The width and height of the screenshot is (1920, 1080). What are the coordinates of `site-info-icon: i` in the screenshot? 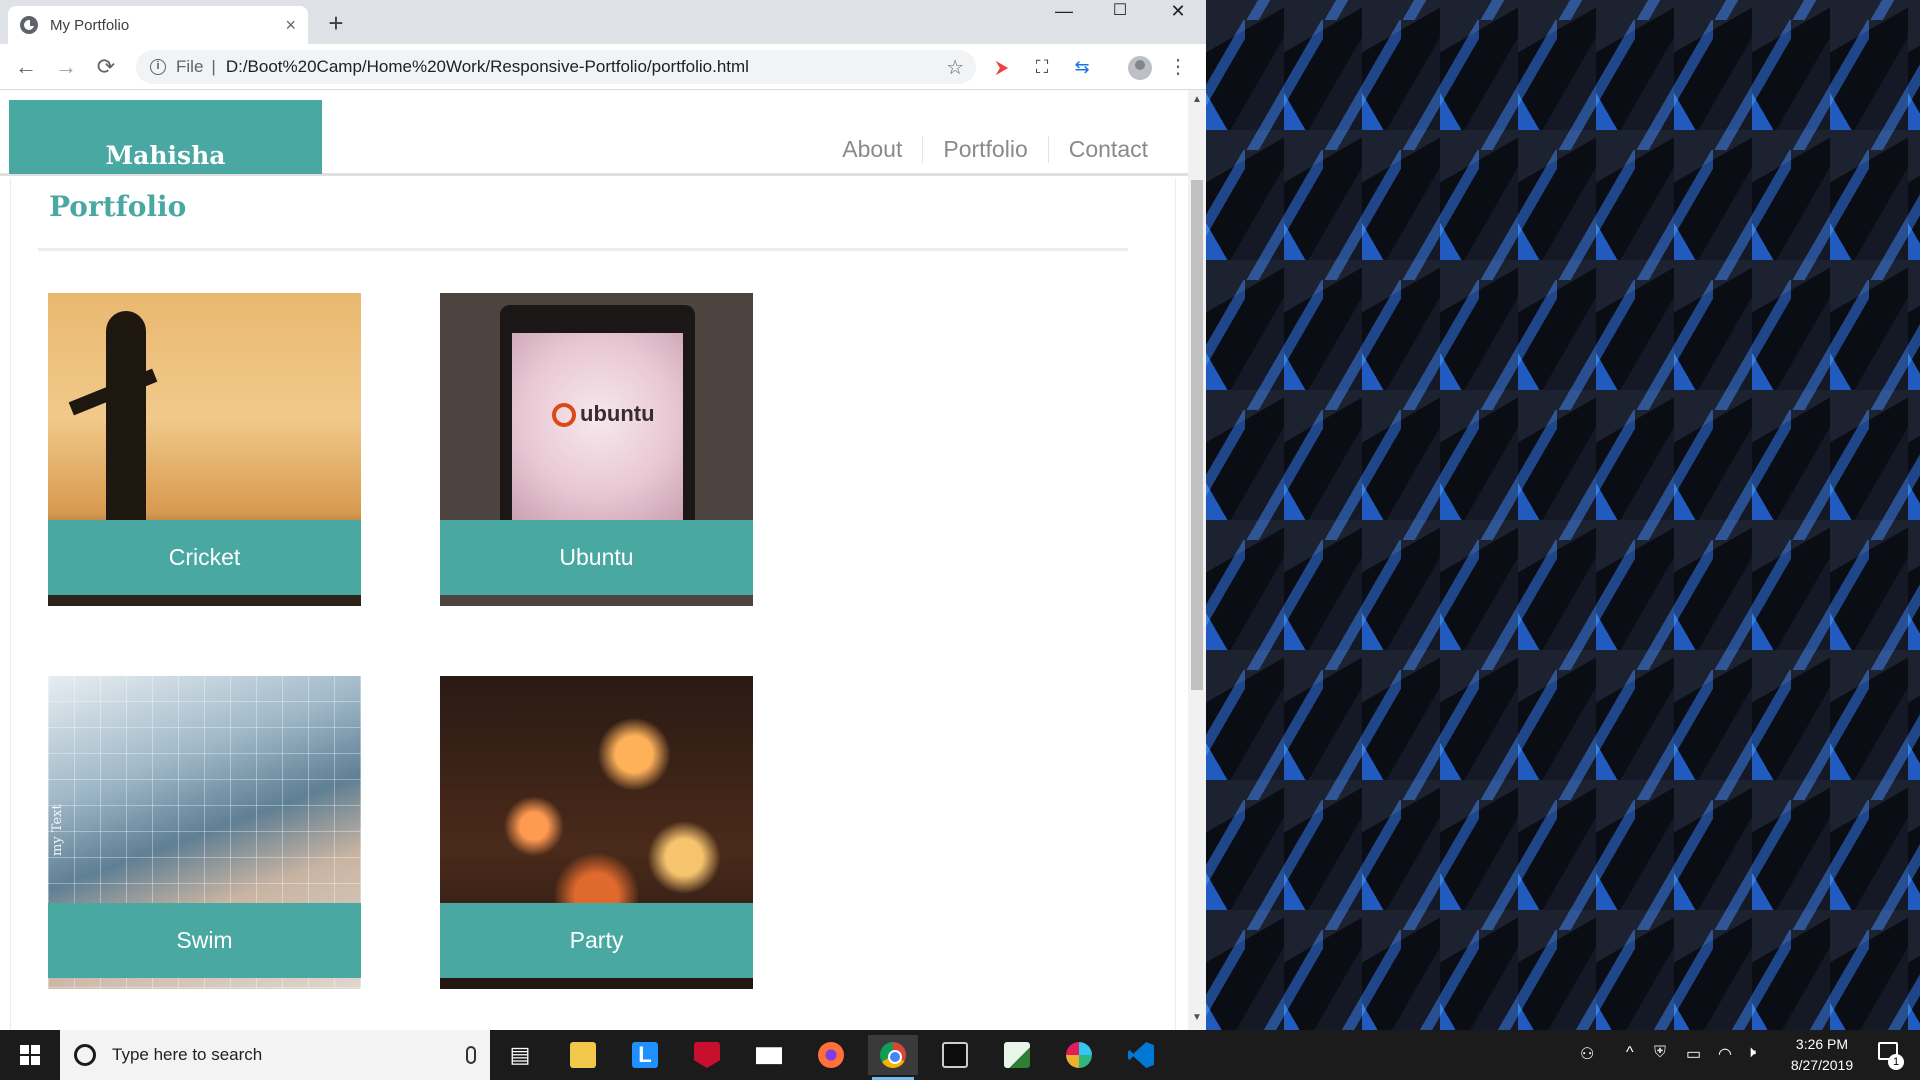 It's located at (158, 67).